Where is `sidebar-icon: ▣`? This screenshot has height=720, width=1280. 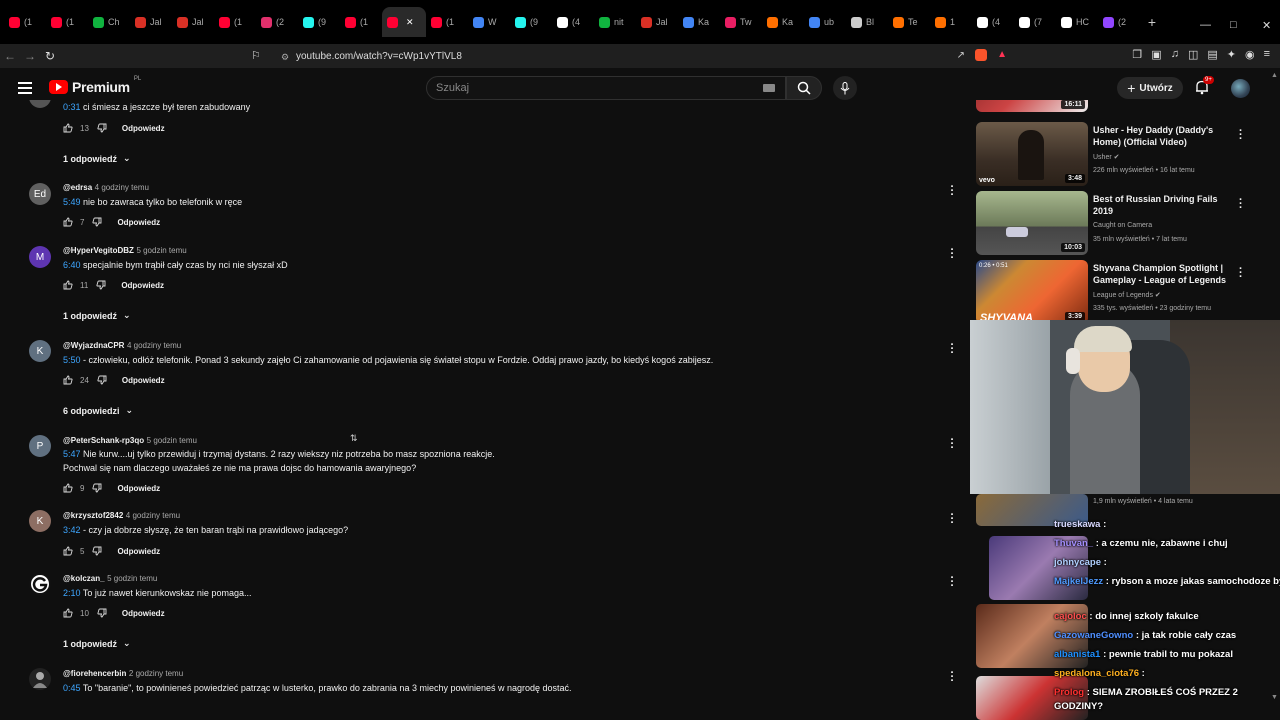 sidebar-icon: ▣ is located at coordinates (1156, 54).